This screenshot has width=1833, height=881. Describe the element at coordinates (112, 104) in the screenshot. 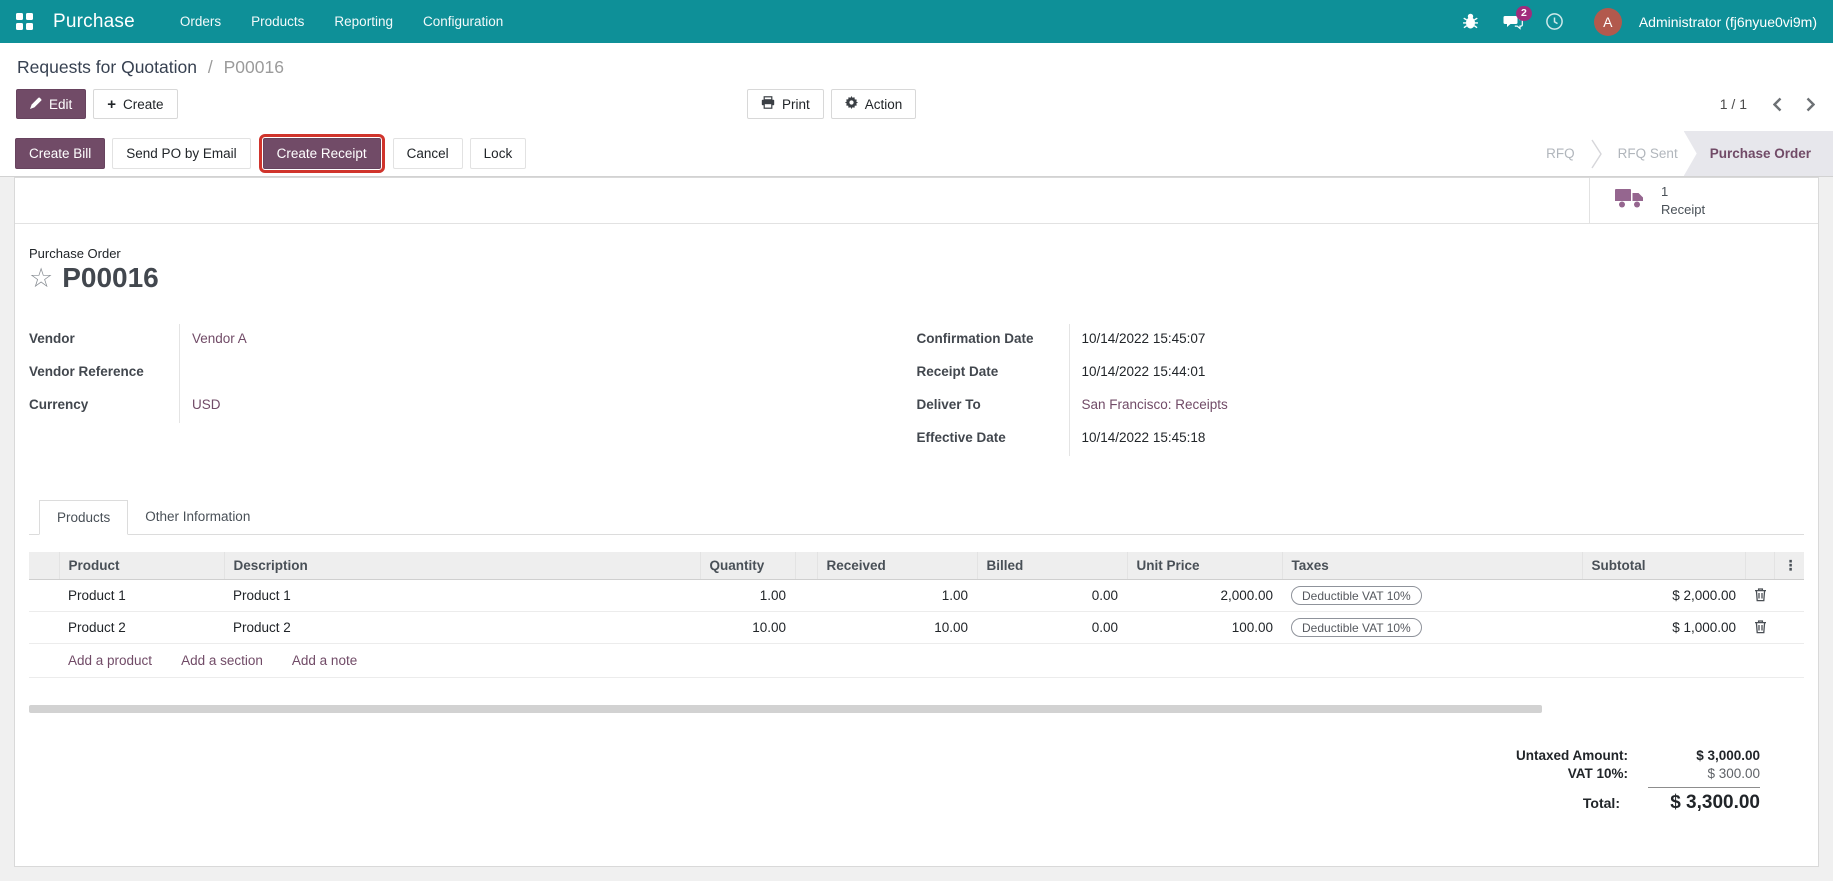

I see `plus-icon: +` at that location.